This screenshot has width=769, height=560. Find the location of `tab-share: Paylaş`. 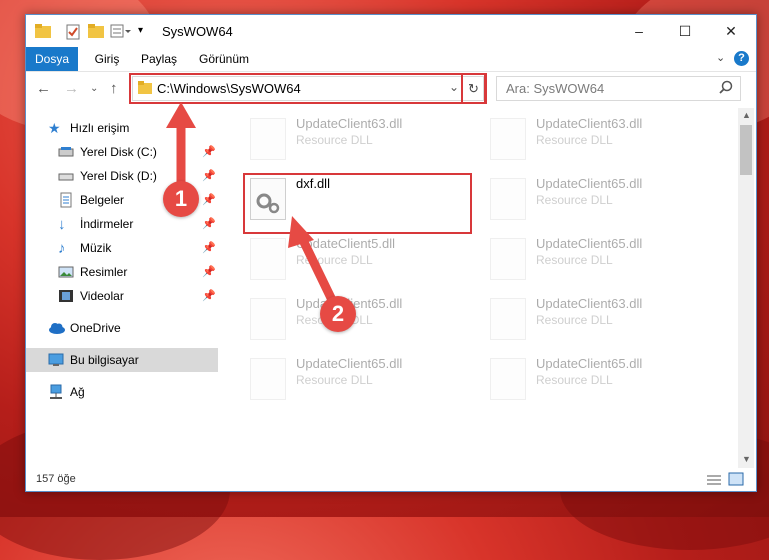

tab-share: Paylaş is located at coordinates (159, 59).